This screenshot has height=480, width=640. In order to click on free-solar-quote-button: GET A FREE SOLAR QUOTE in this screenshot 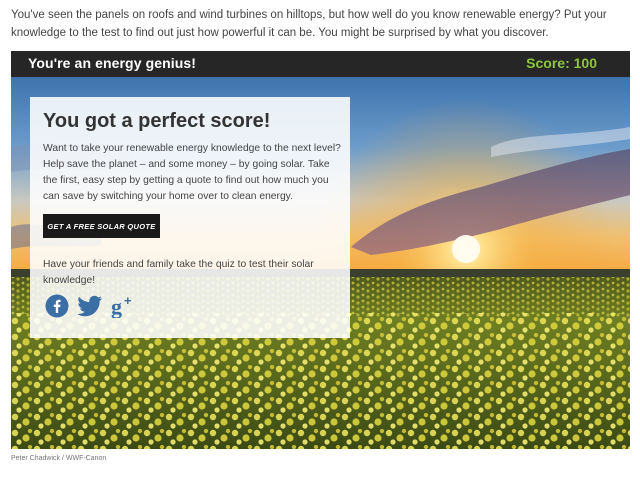, I will do `click(101, 226)`.